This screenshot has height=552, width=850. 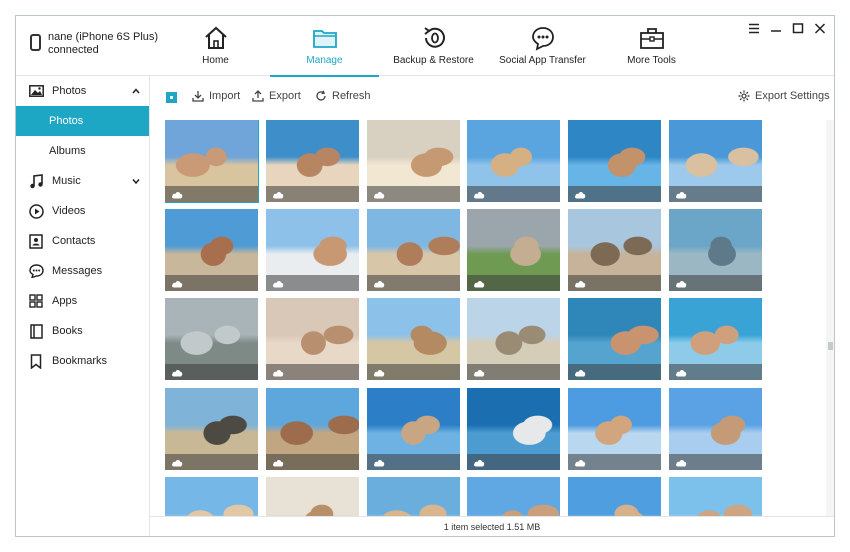 What do you see at coordinates (215, 46) in the screenshot?
I see `tab-home: Home` at bounding box center [215, 46].